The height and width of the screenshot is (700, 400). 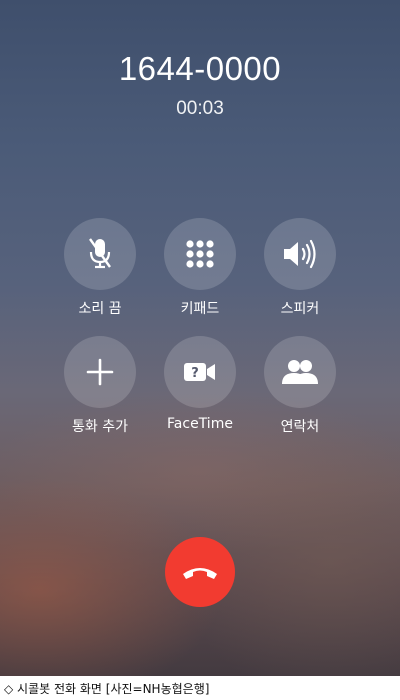 What do you see at coordinates (200, 424) in the screenshot?
I see `facetime-label: FaceTime` at bounding box center [200, 424].